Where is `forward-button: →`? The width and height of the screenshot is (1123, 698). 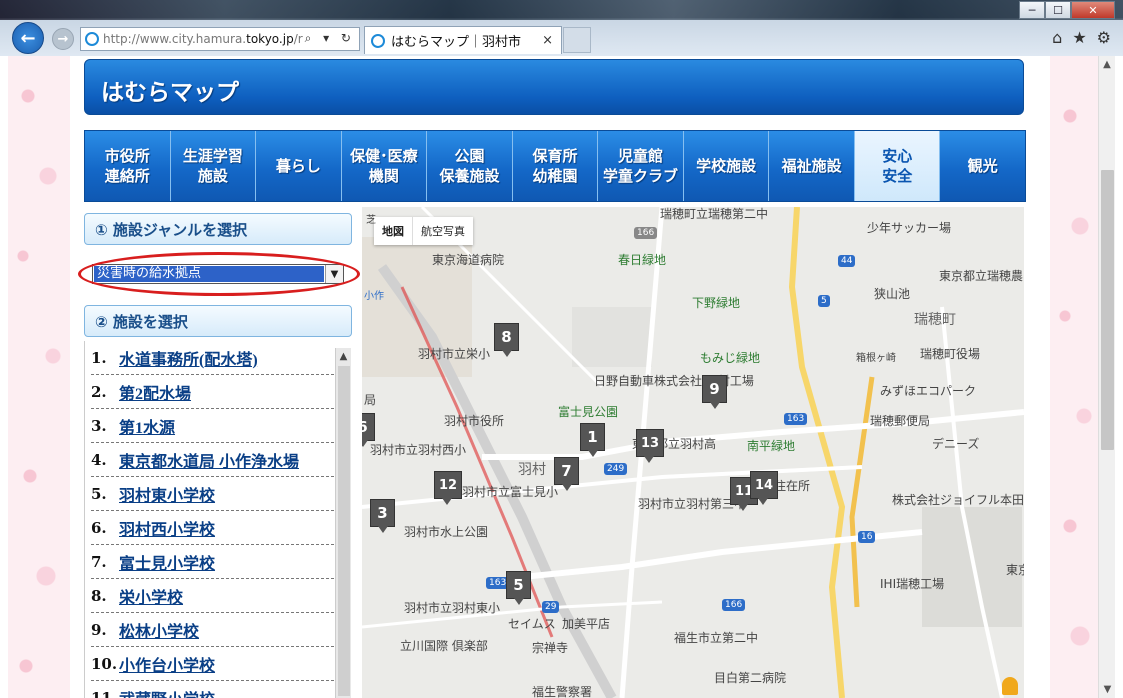
forward-button: → is located at coordinates (63, 39).